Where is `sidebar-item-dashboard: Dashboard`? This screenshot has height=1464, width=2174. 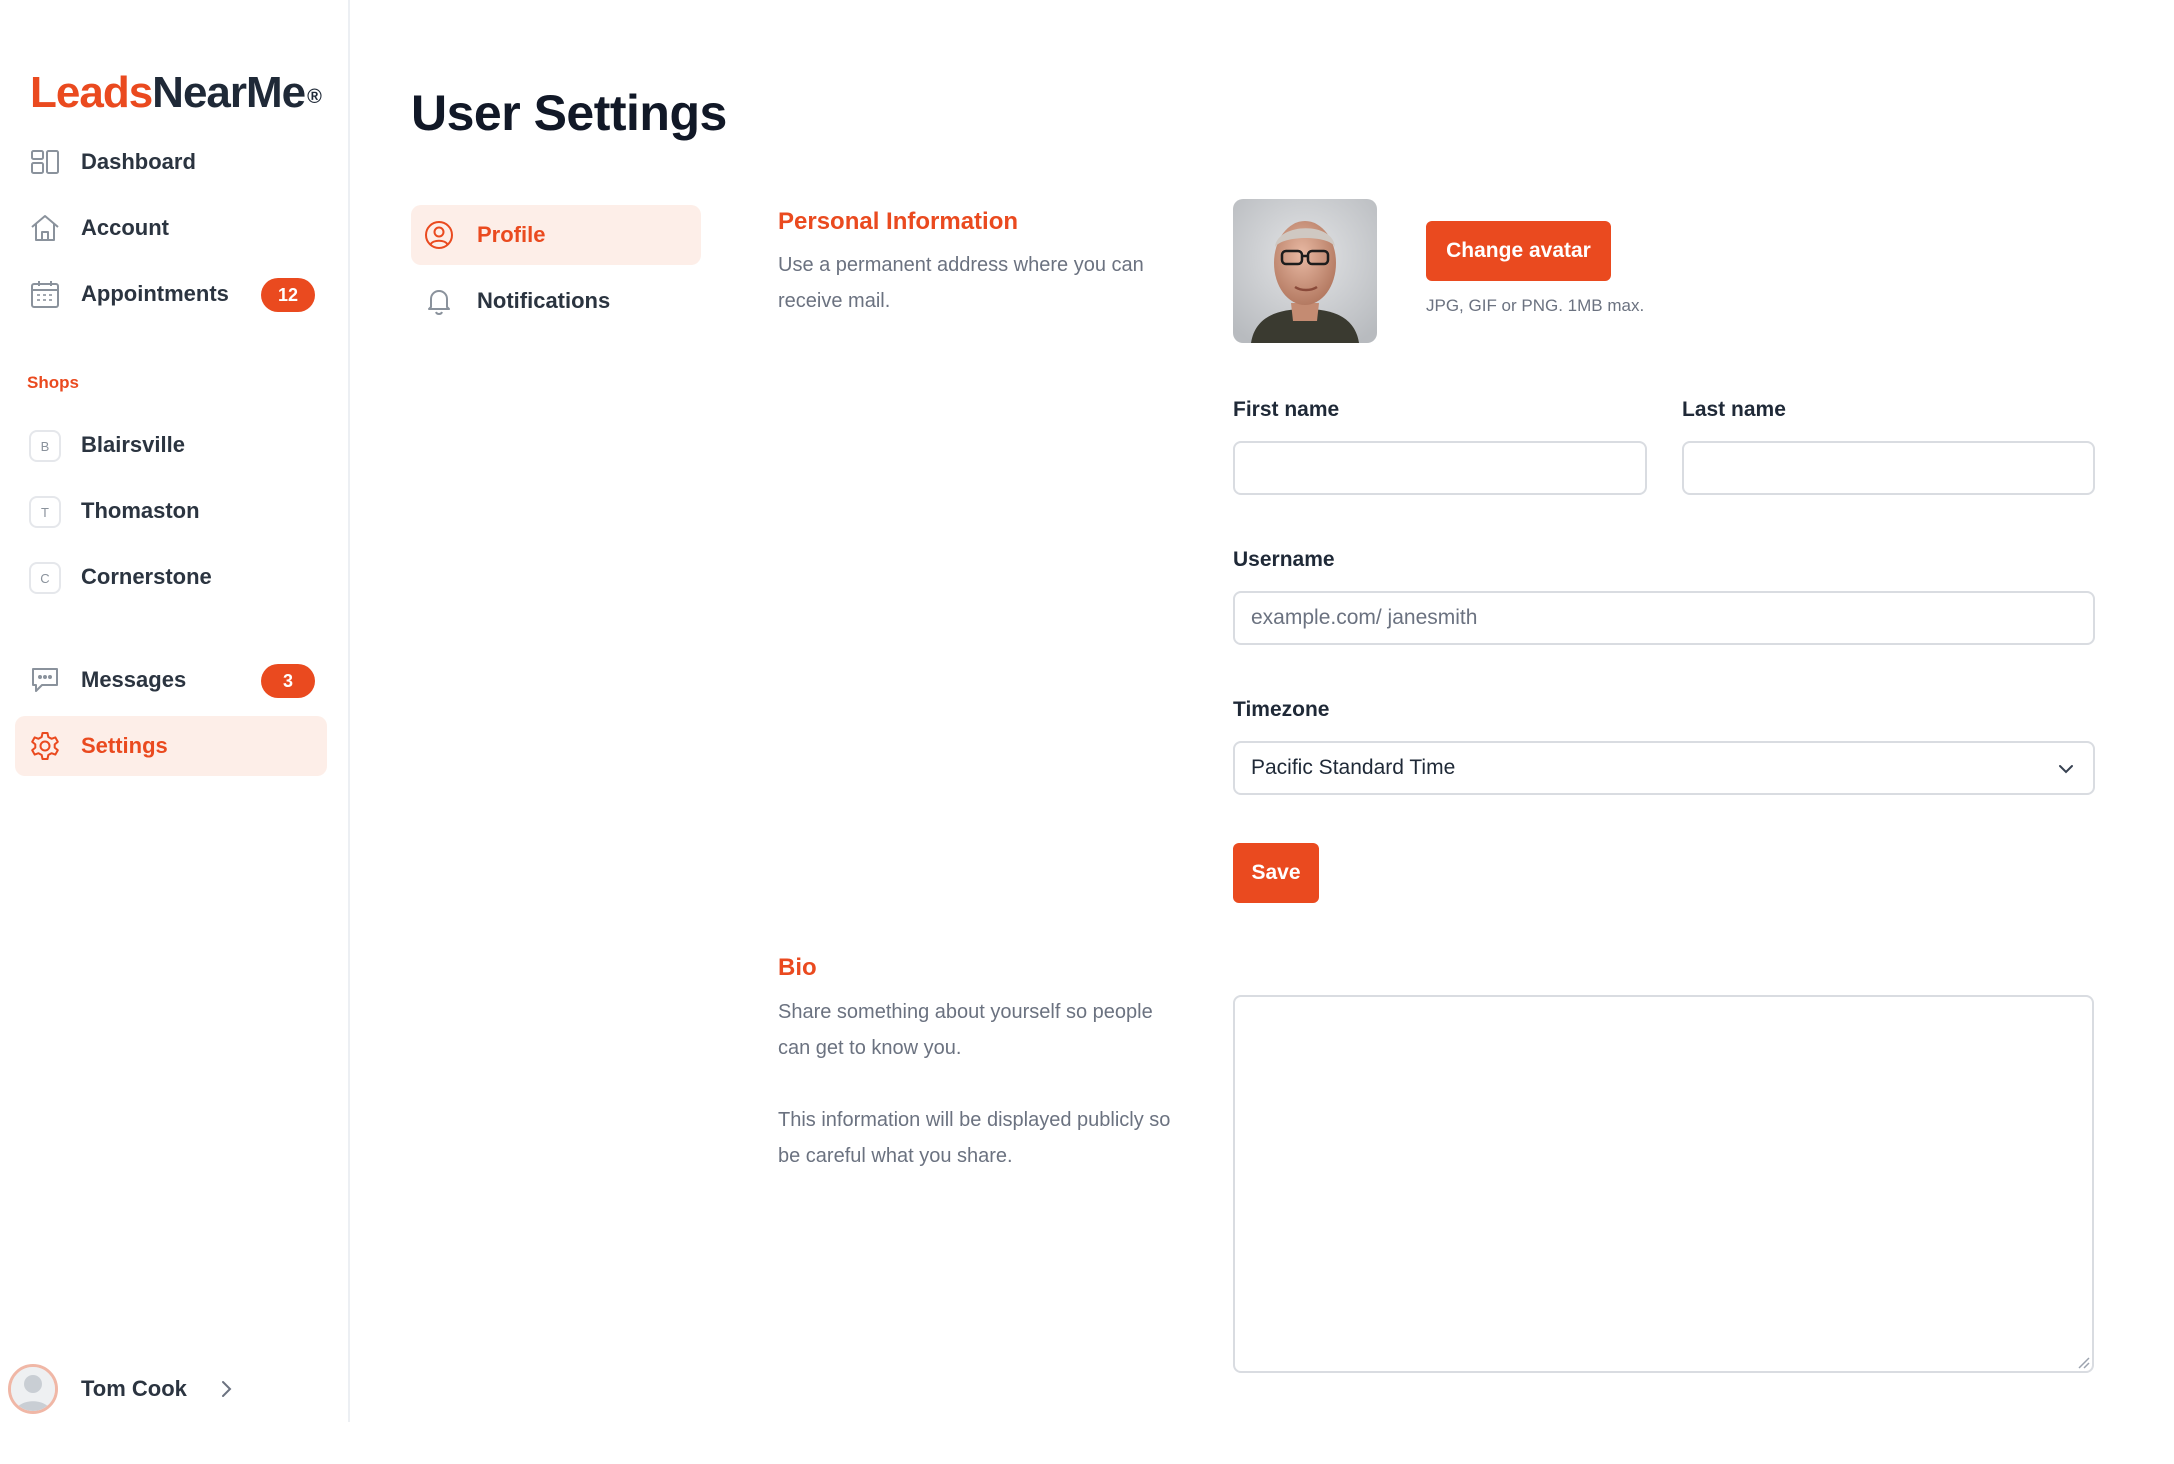
sidebar-item-dashboard: Dashboard is located at coordinates (171, 162).